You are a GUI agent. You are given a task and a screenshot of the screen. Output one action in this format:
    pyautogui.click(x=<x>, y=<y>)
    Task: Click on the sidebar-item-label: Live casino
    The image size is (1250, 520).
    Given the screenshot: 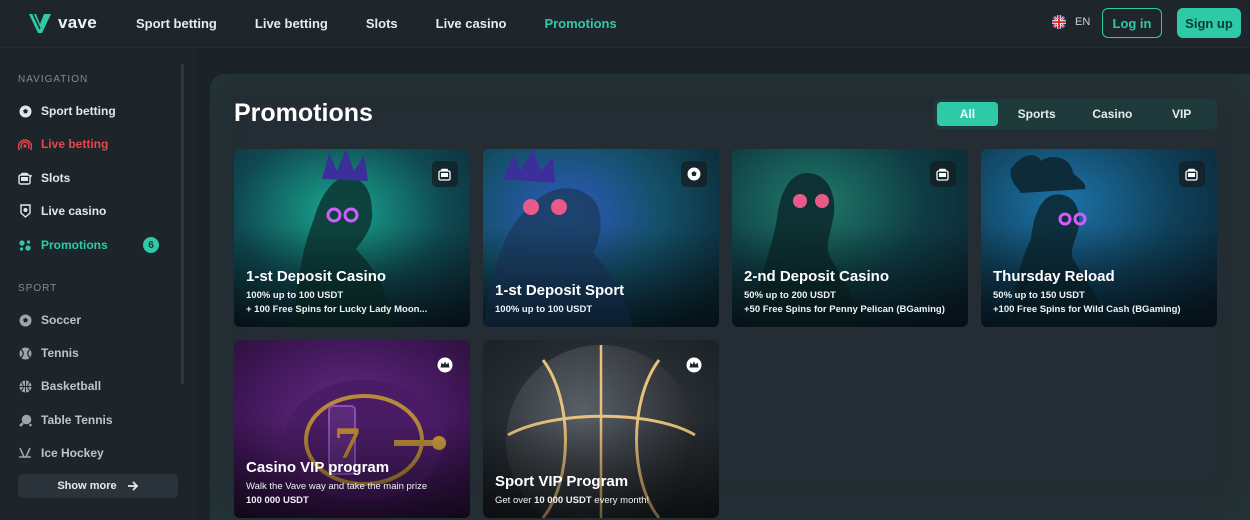 What is the action you would take?
    pyautogui.click(x=74, y=211)
    